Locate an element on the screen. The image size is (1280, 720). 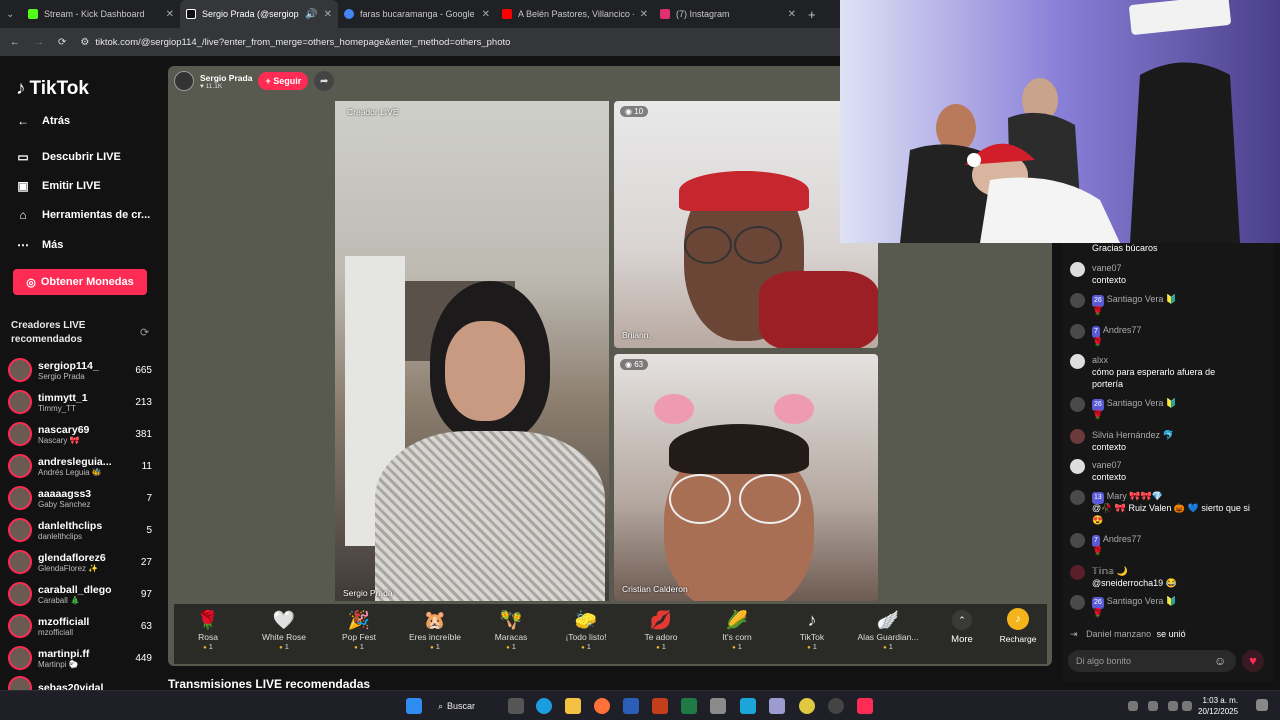
creator-item: danlelthclips danlelthclips 5 is located at coordinates (80, 530).